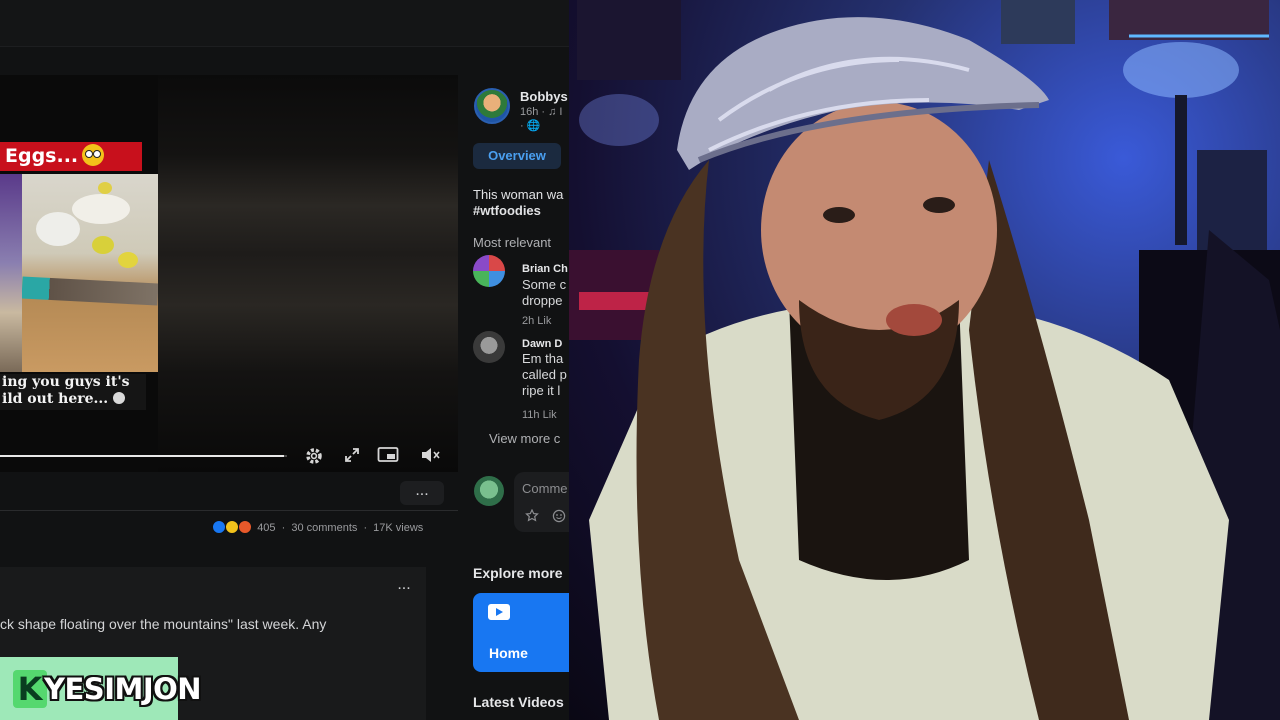  I want to click on hashtag-link: #wtfoodies, so click(521, 211).